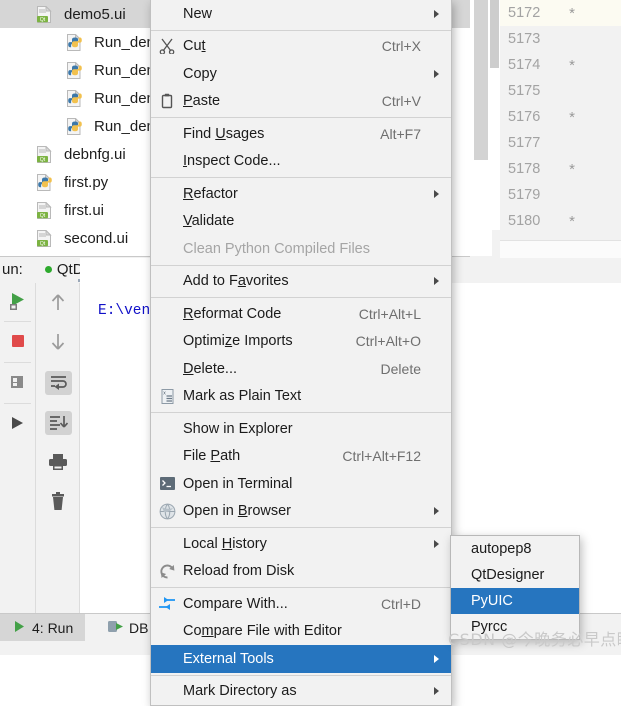 The height and width of the screenshot is (706, 621). Describe the element at coordinates (238, 483) in the screenshot. I see `menu-item-label: Open in Terminal` at that location.